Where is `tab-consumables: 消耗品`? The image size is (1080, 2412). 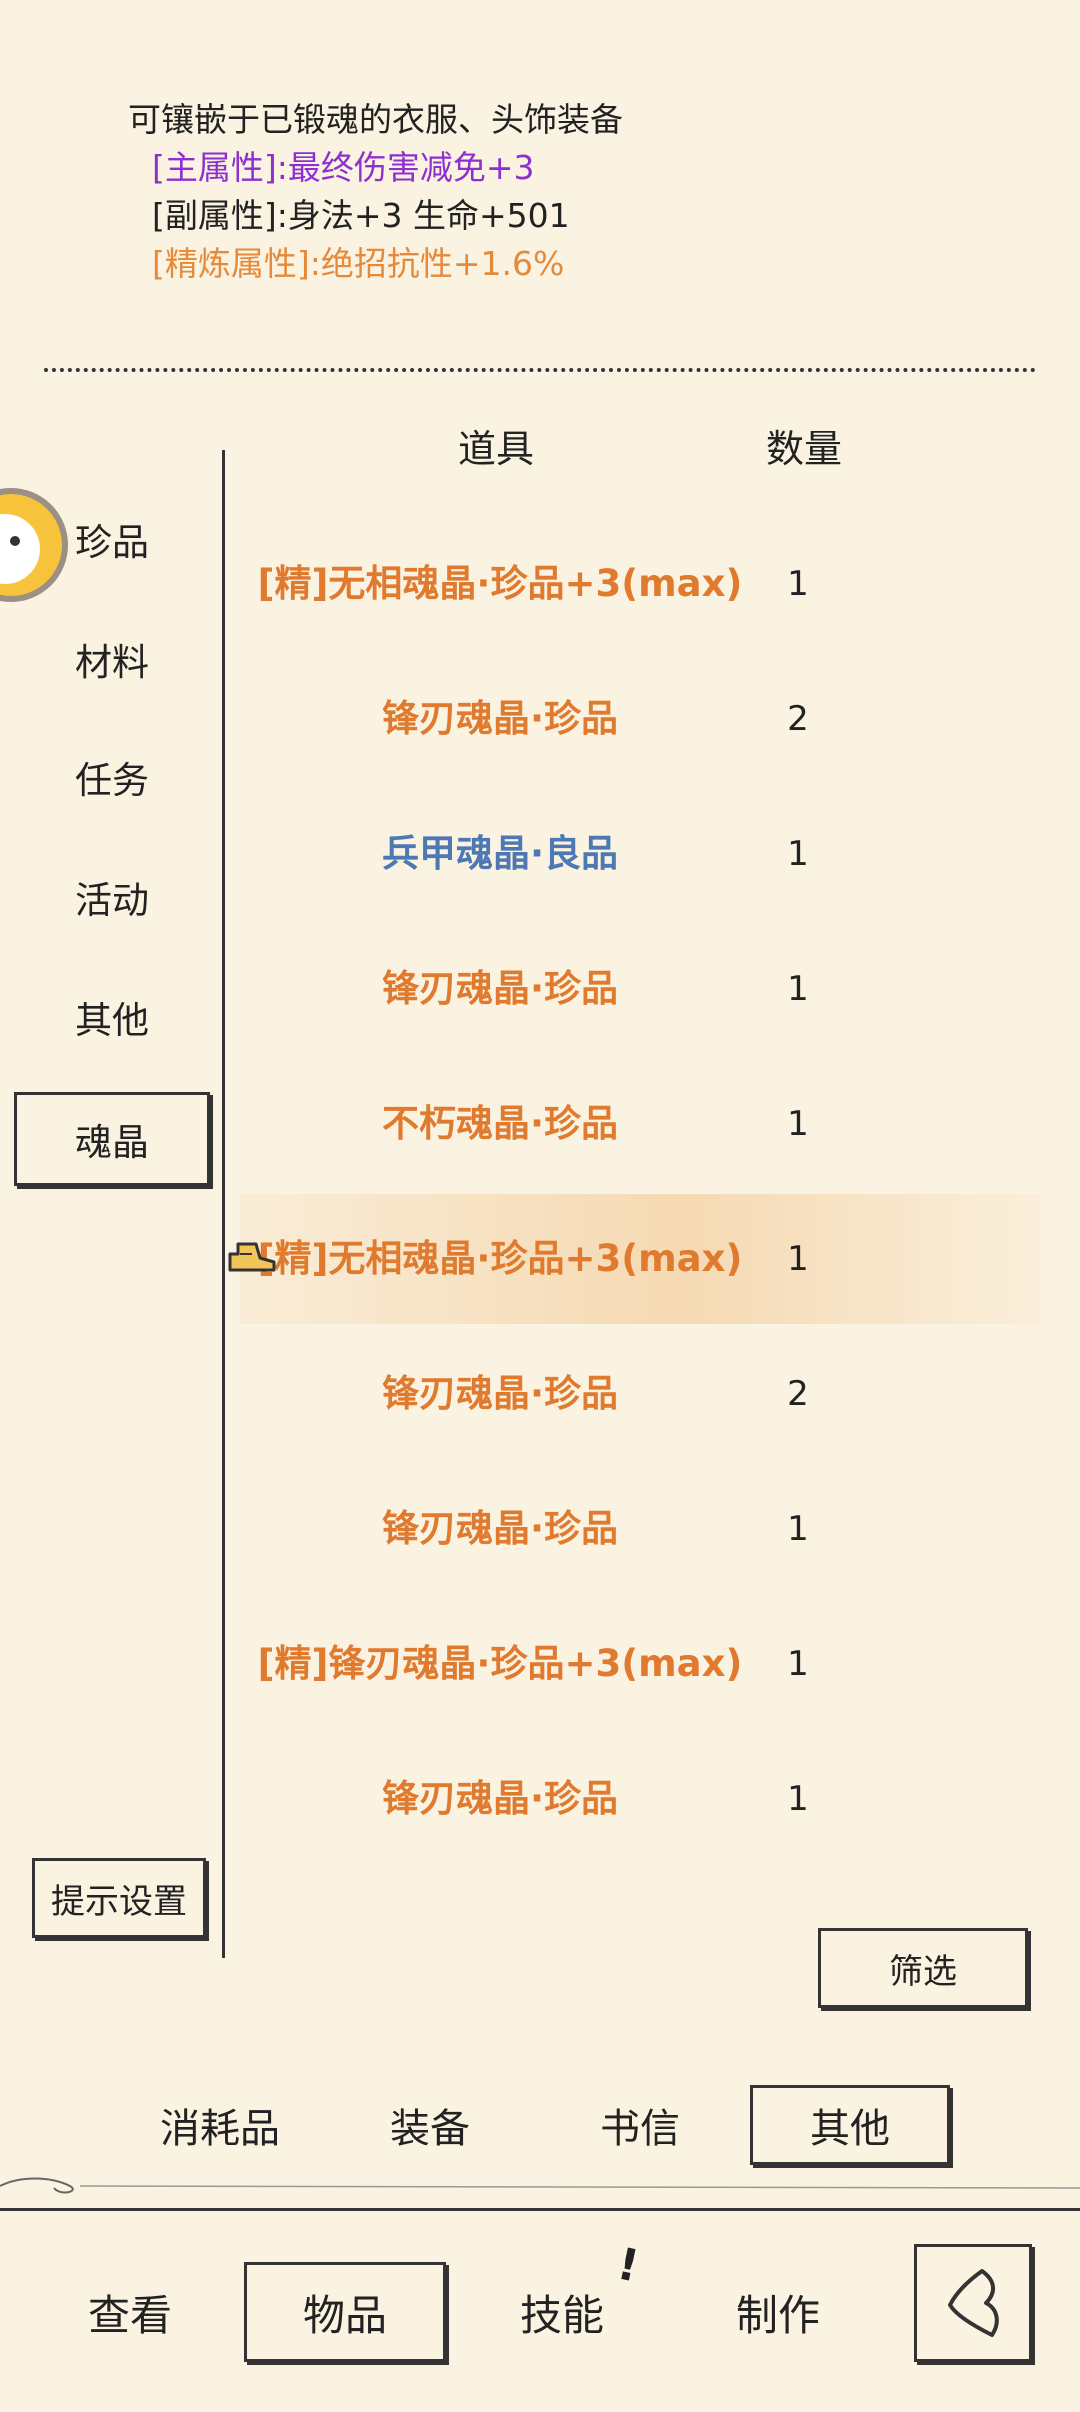 tab-consumables: 消耗品 is located at coordinates (220, 2125).